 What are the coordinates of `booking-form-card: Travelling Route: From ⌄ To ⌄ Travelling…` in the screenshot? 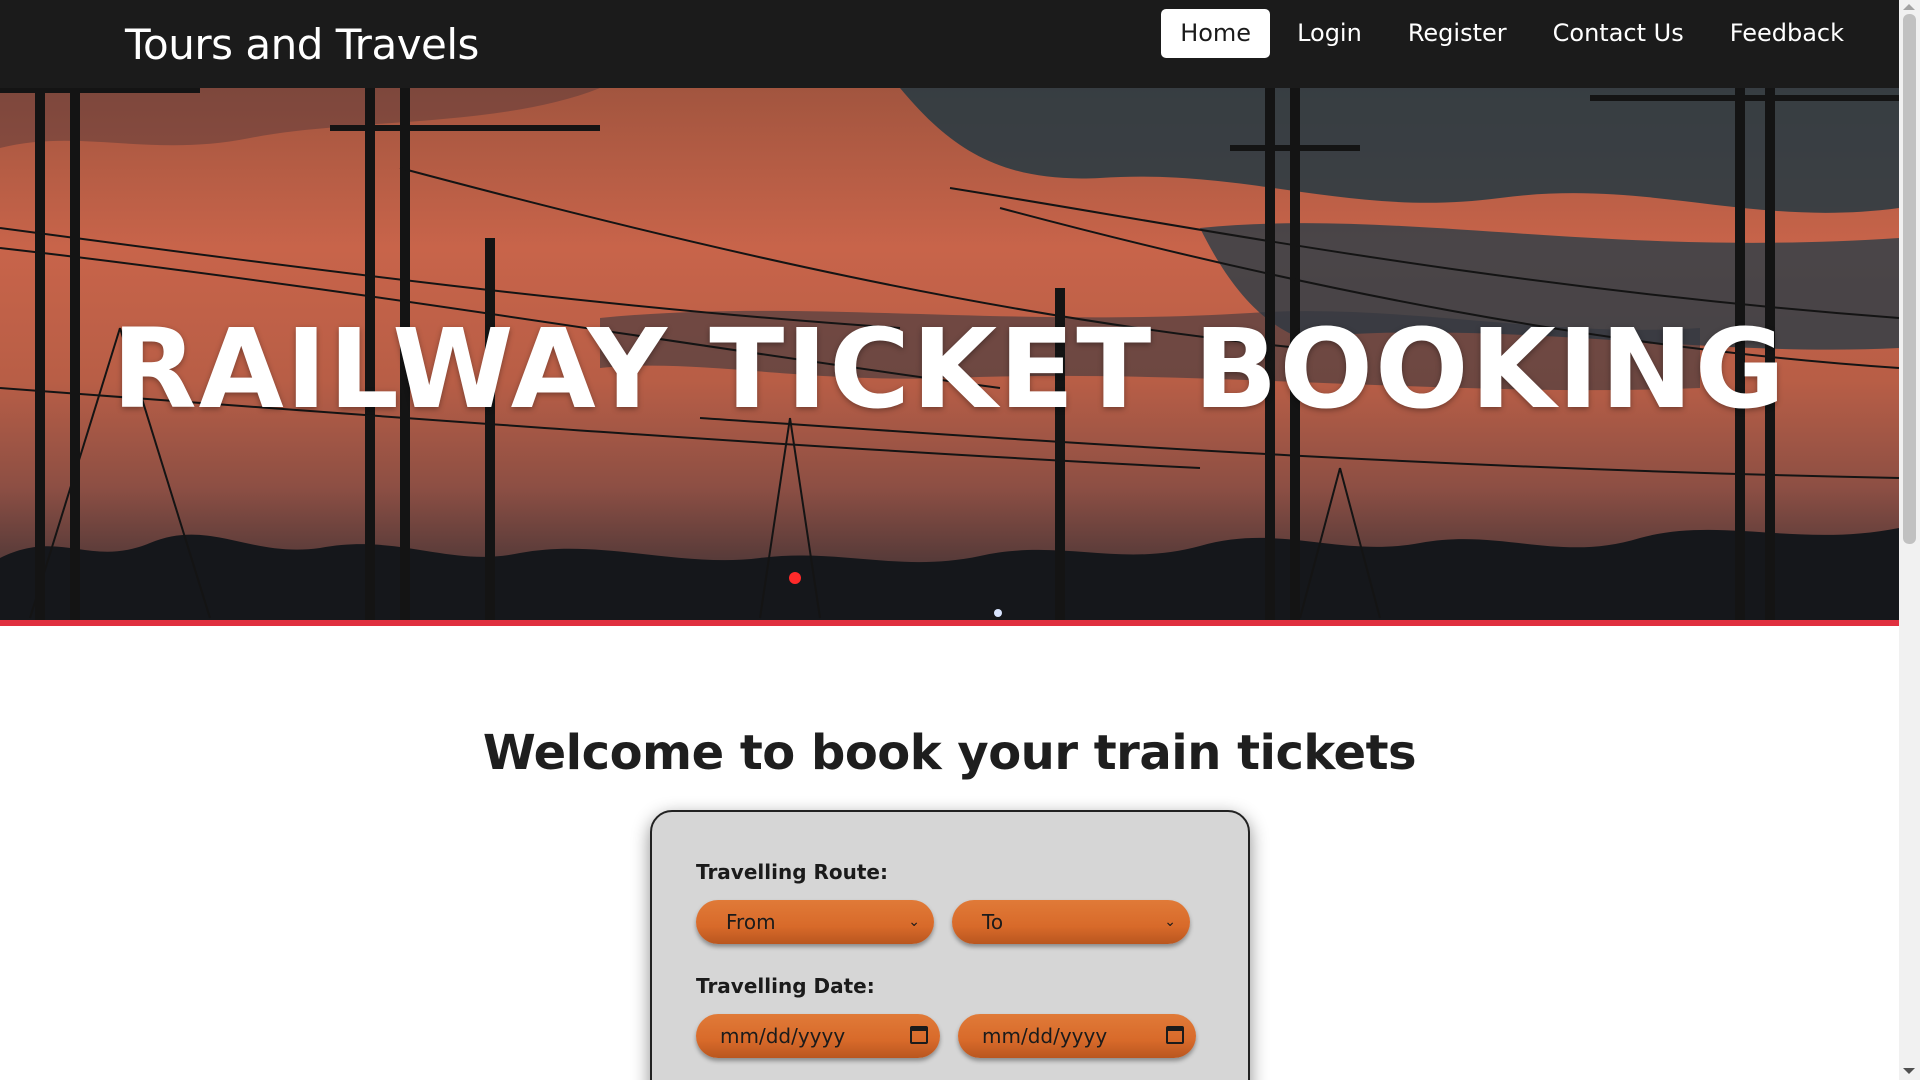 It's located at (950, 945).